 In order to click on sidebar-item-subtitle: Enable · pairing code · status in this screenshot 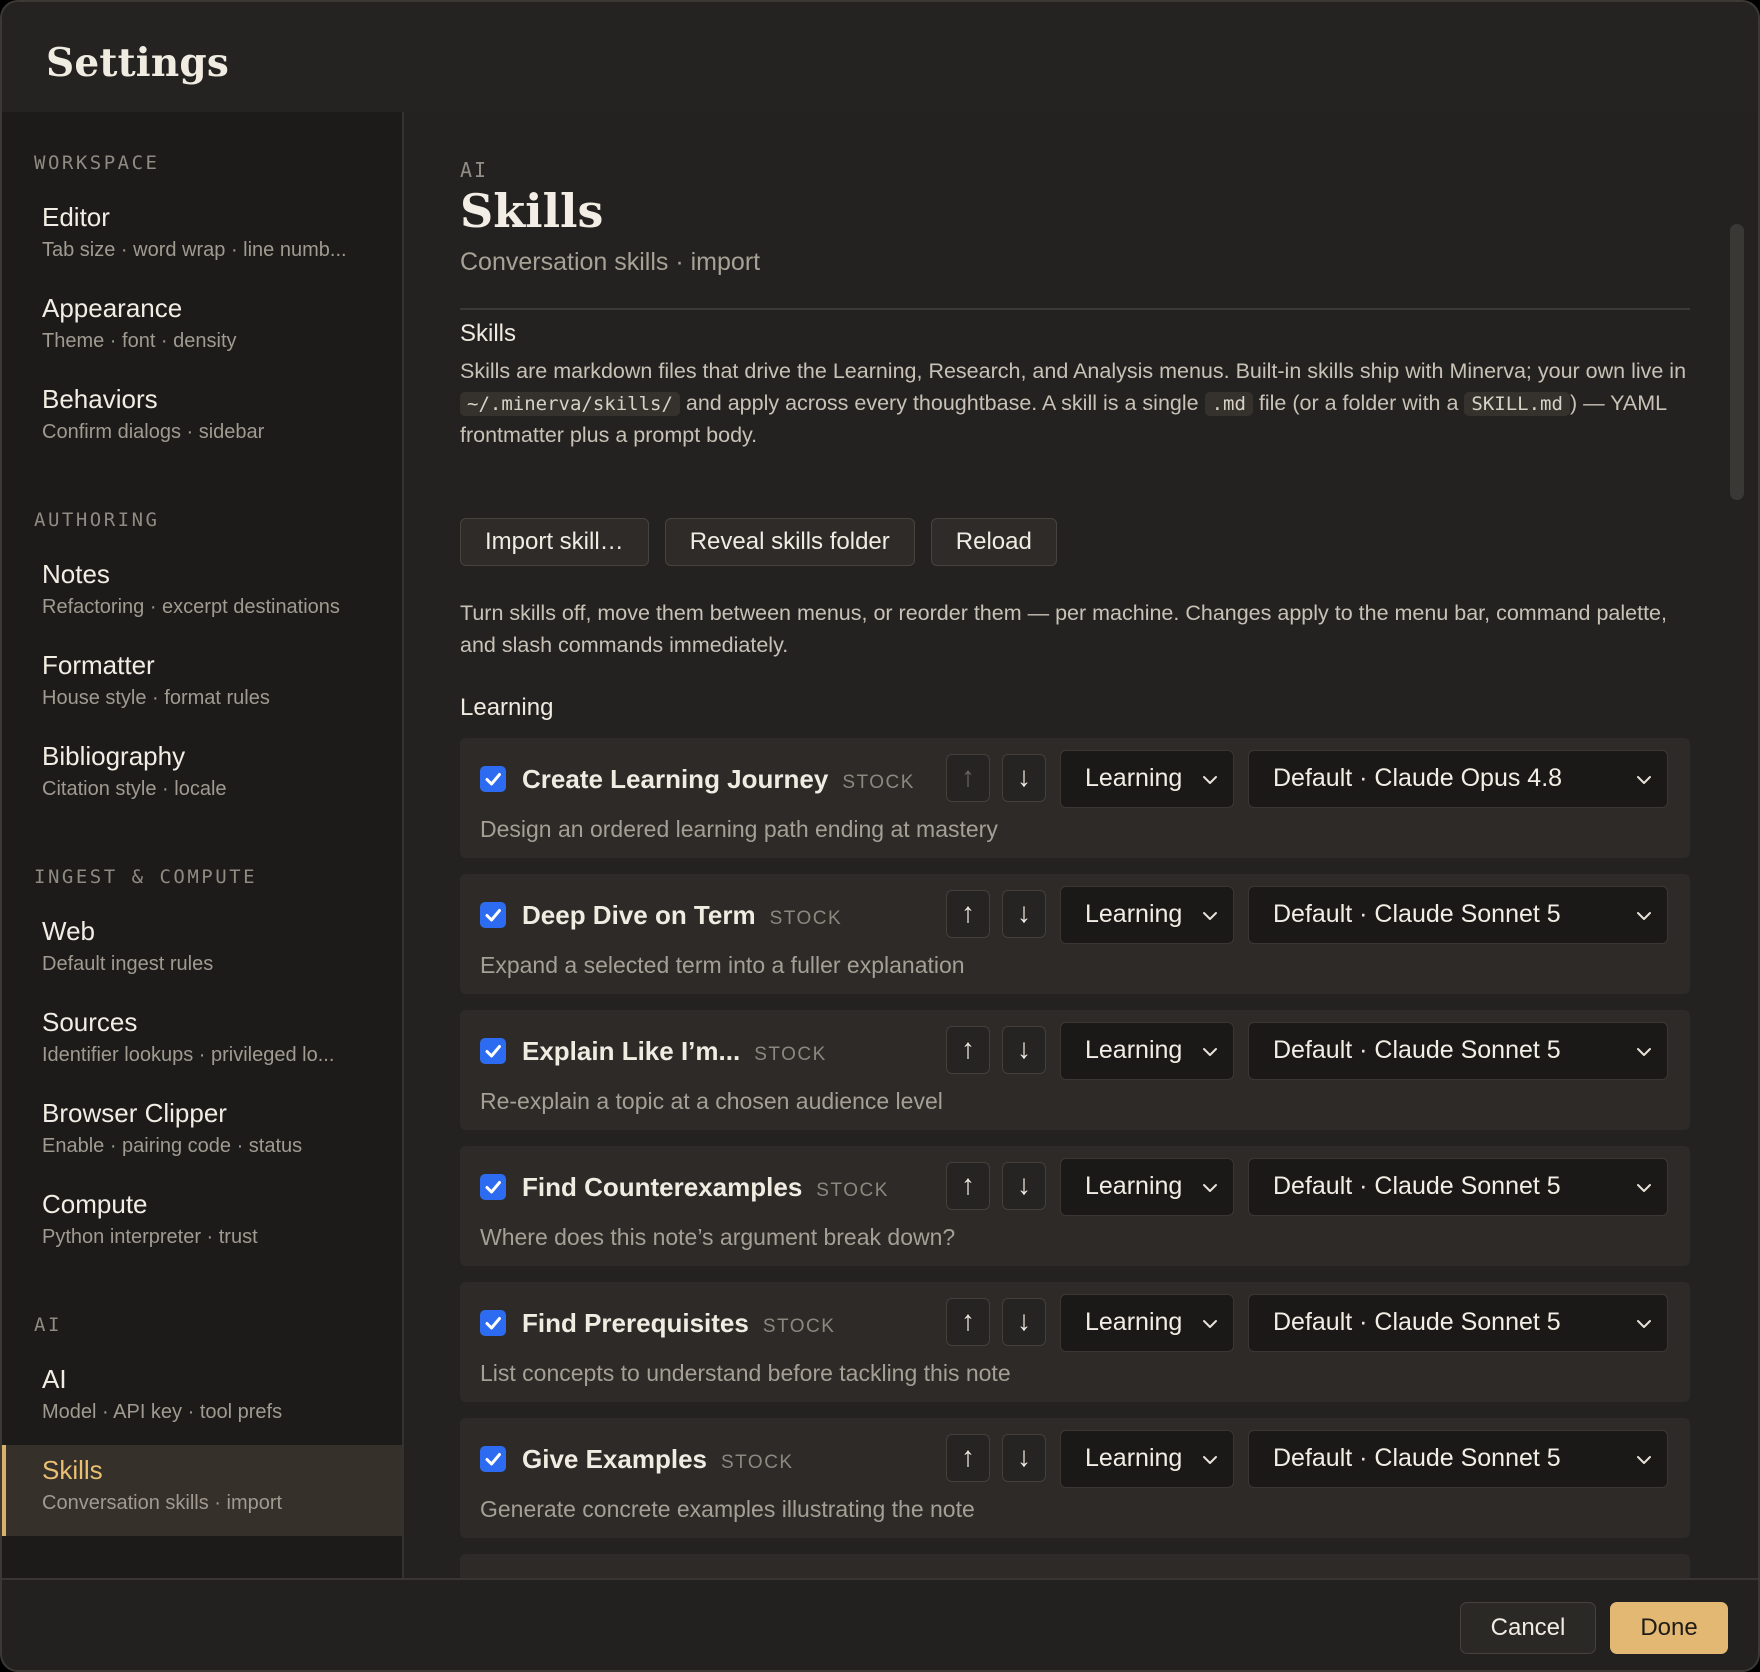, I will do `click(172, 1146)`.